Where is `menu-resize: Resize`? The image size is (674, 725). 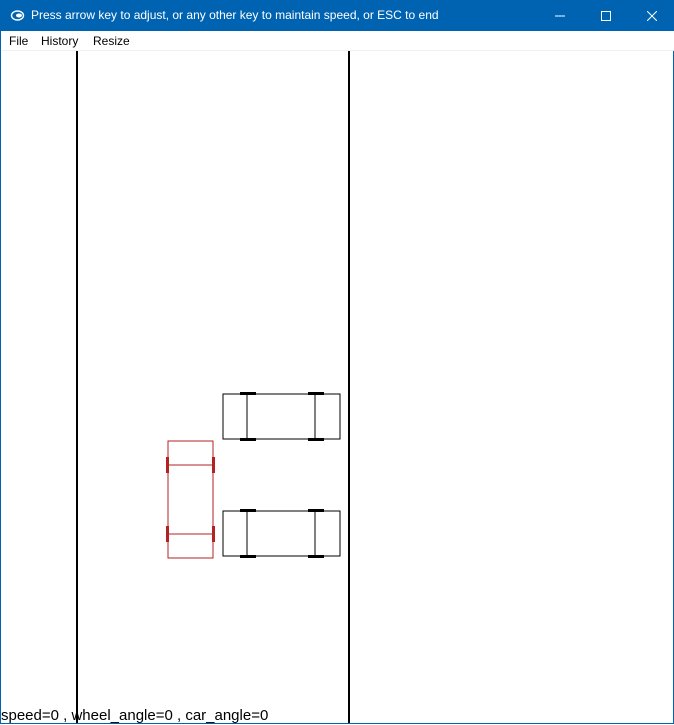
menu-resize: Resize is located at coordinates (111, 41).